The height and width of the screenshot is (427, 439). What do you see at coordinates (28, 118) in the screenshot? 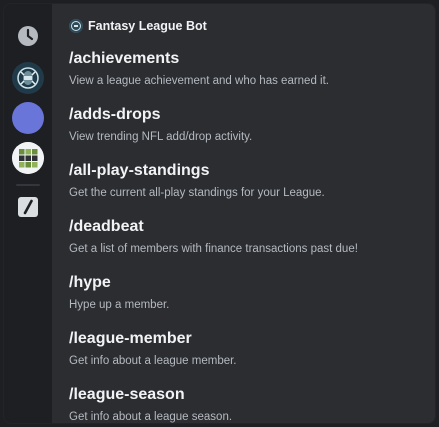
I see `blue-circle-app-item` at bounding box center [28, 118].